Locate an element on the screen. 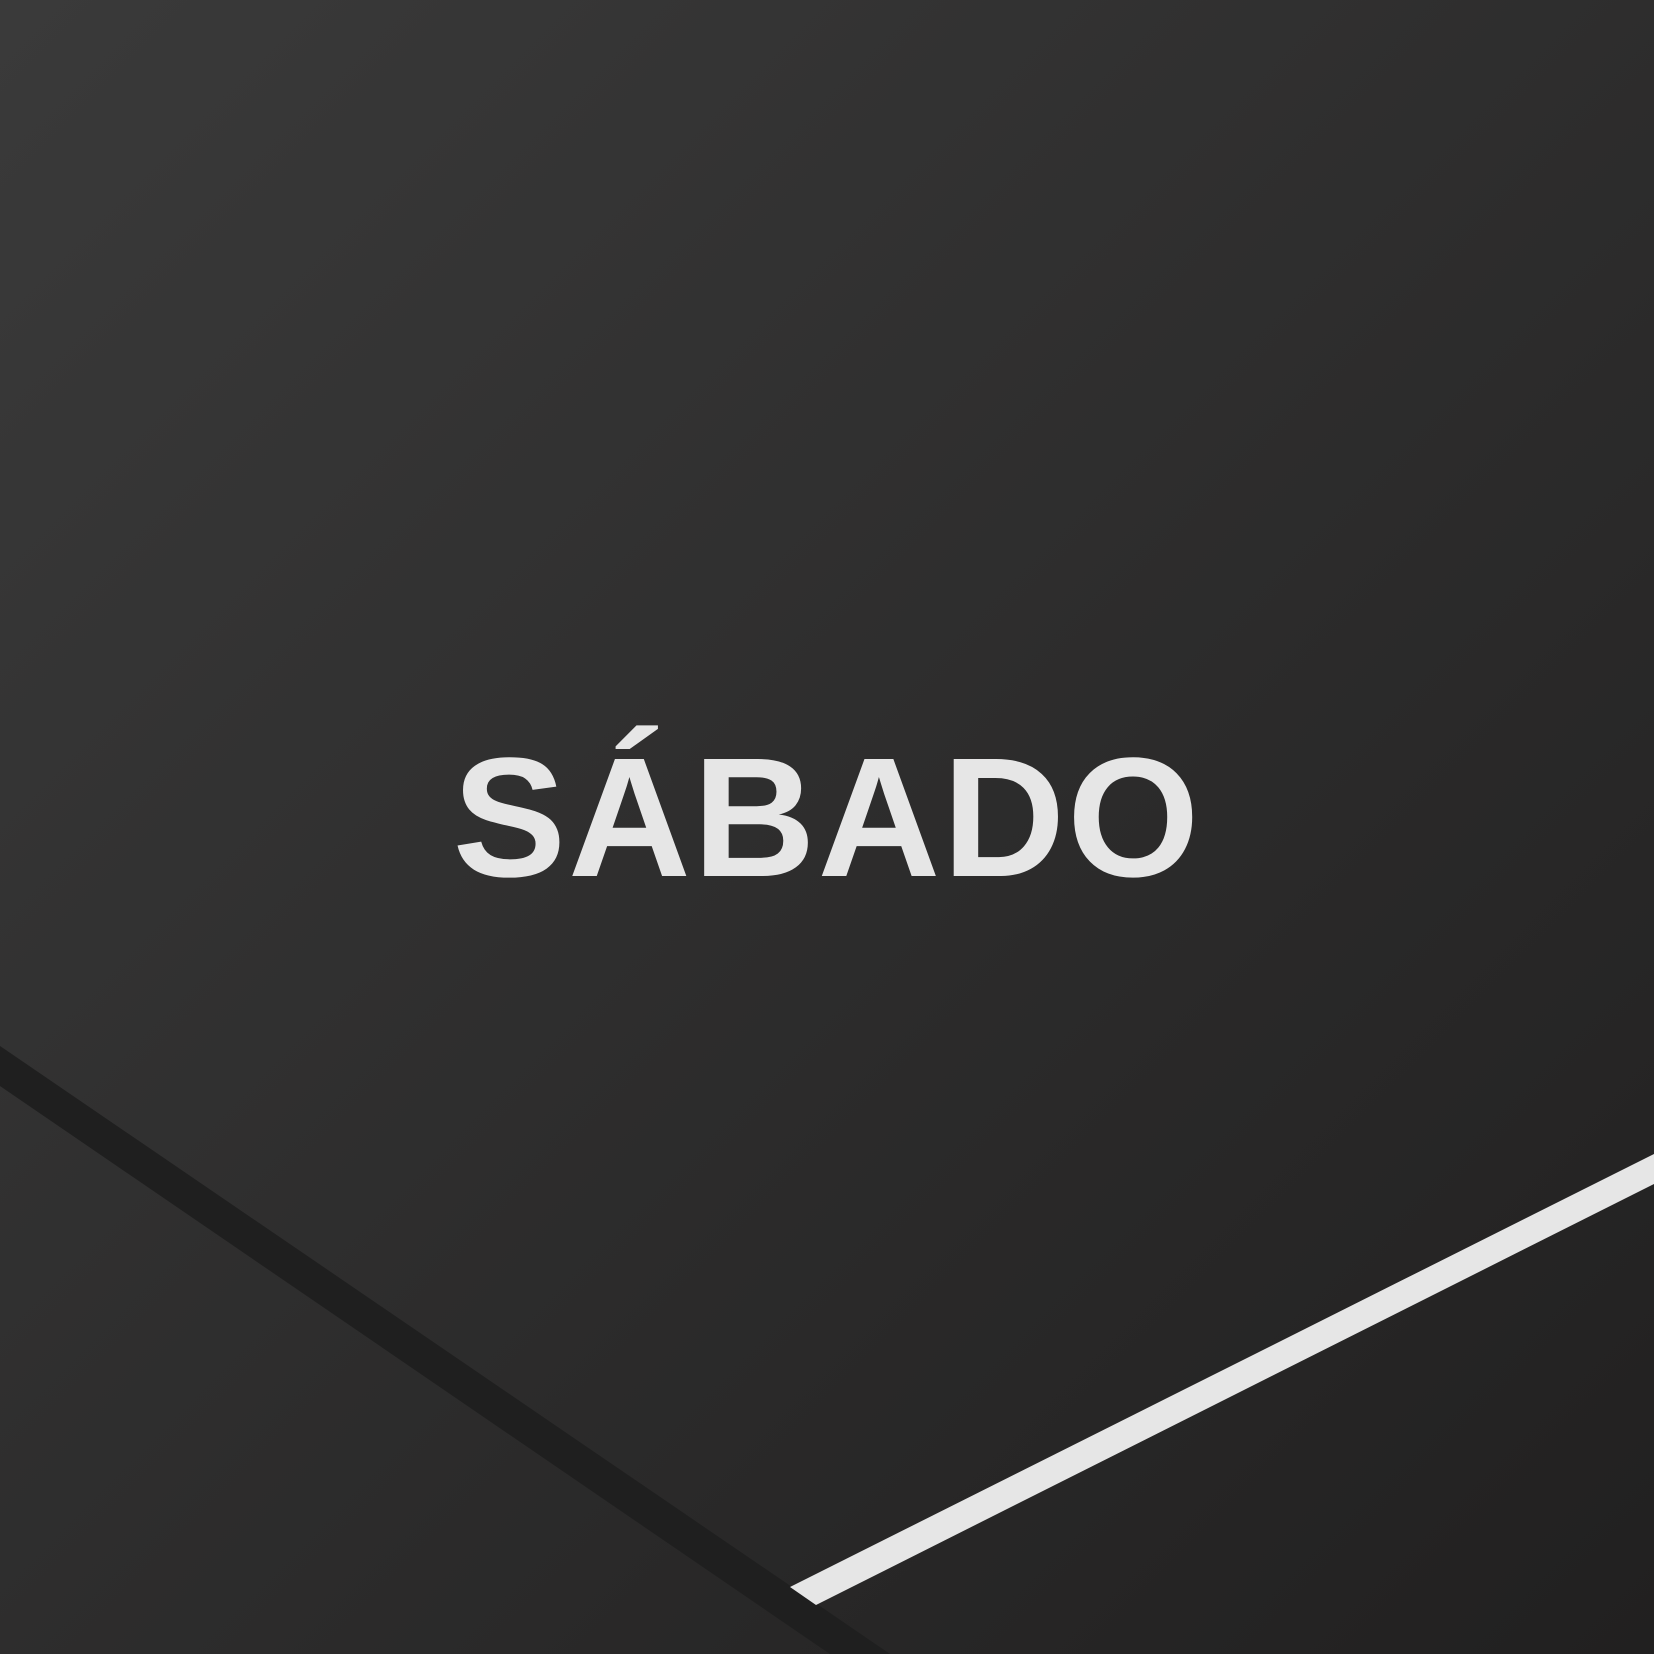 The image size is (1654, 1654). day-title: SÁBADO is located at coordinates (827, 818).